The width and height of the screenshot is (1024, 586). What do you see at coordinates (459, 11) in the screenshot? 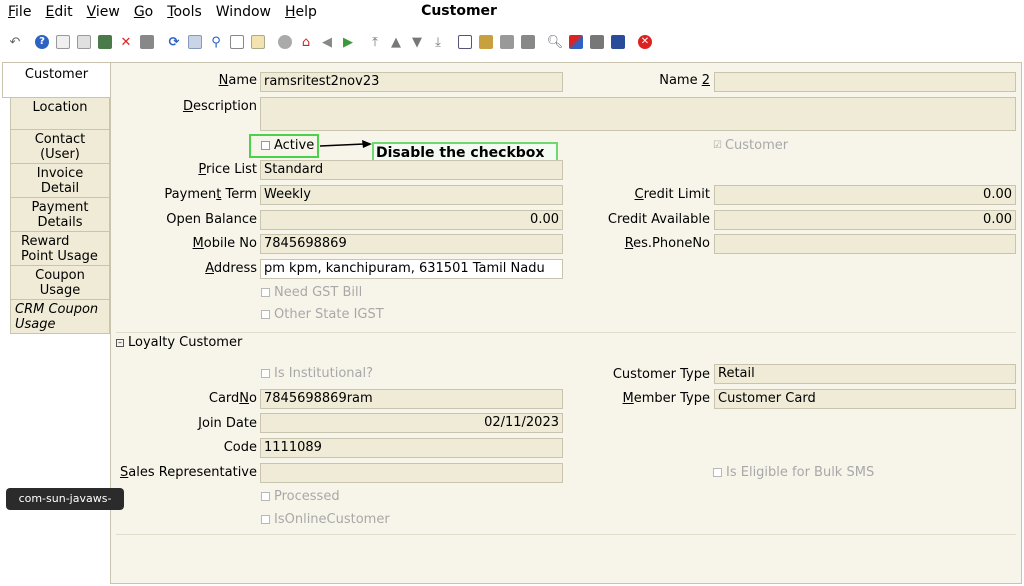
I see `window-title: Customer` at bounding box center [459, 11].